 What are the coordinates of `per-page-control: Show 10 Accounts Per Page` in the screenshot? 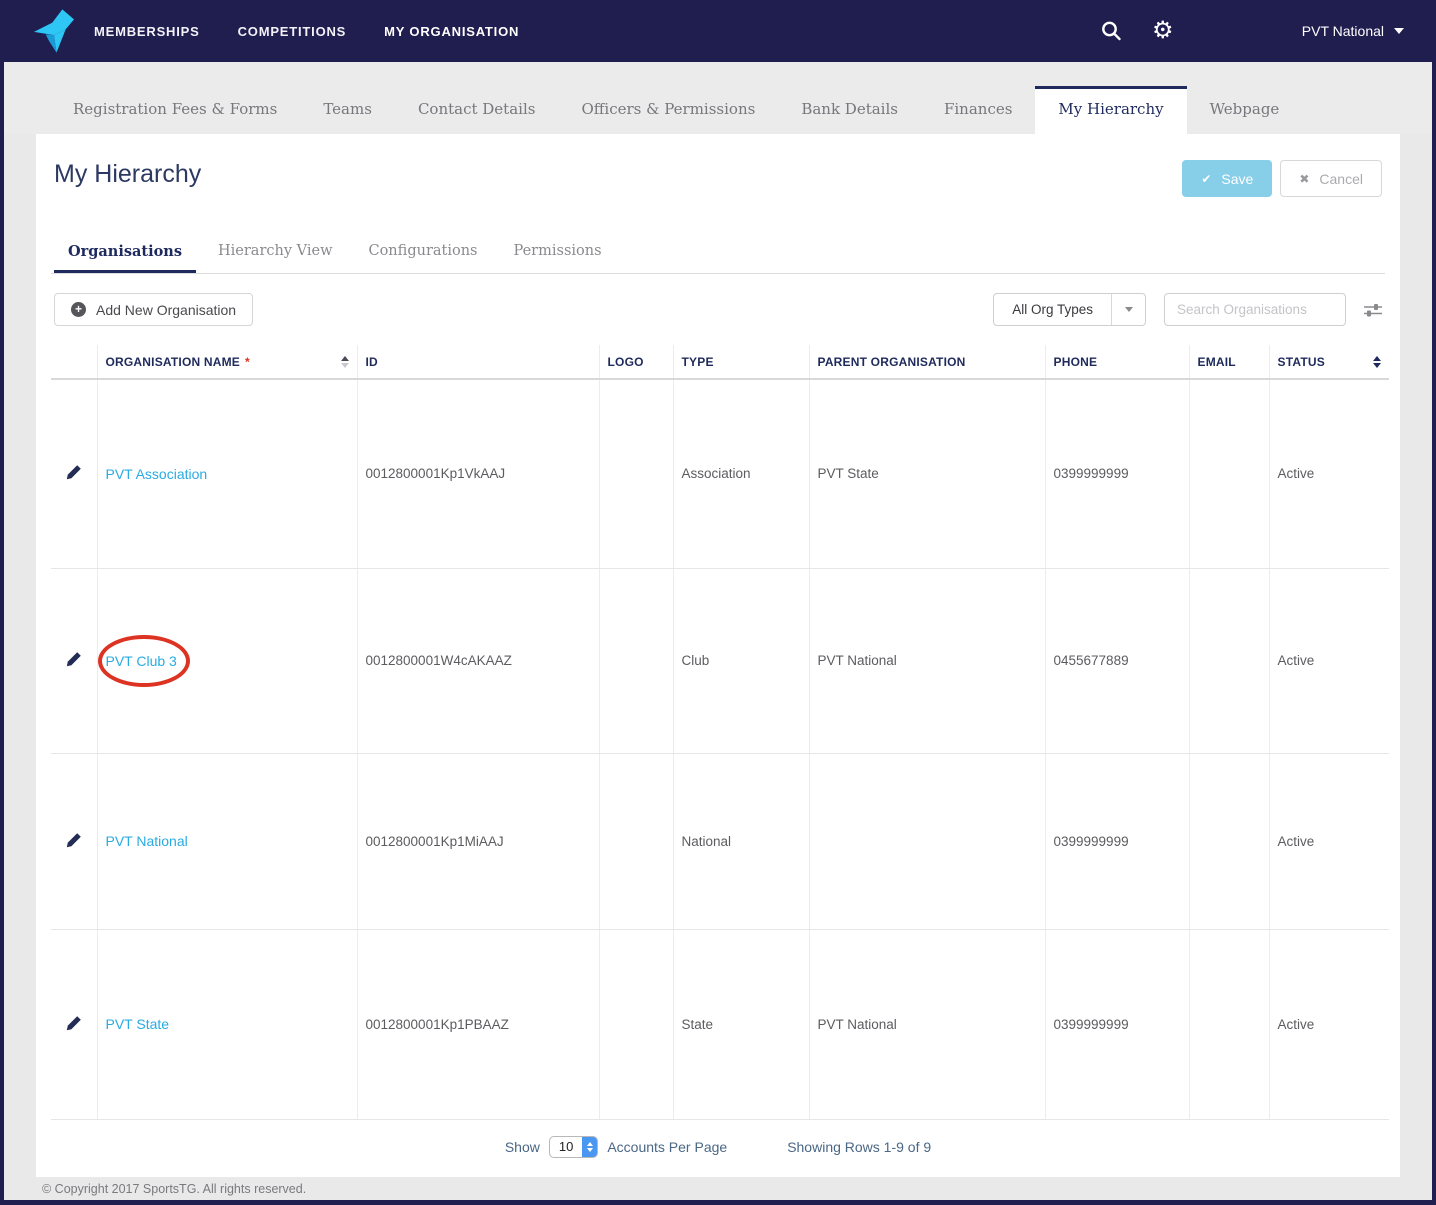 It's located at (616, 1146).